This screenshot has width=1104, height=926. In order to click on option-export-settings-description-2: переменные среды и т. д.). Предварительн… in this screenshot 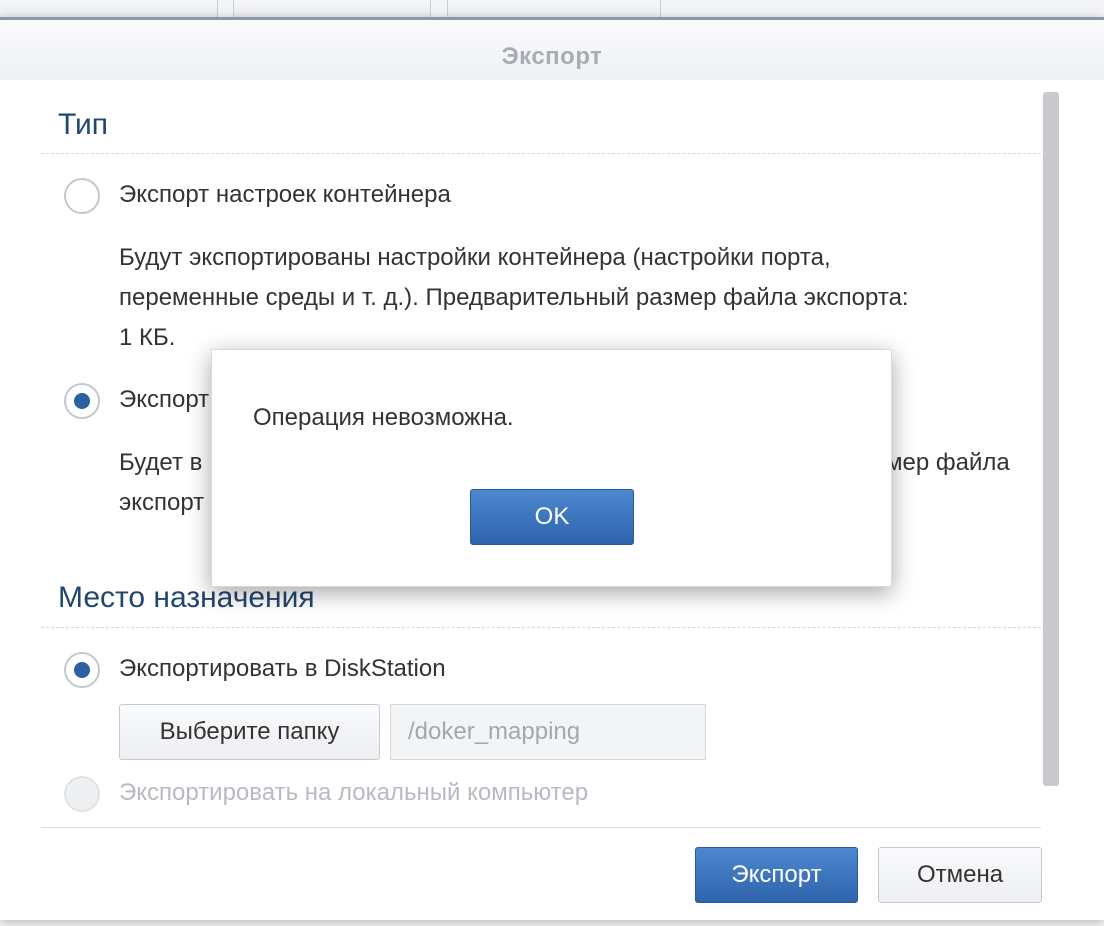, I will do `click(514, 297)`.